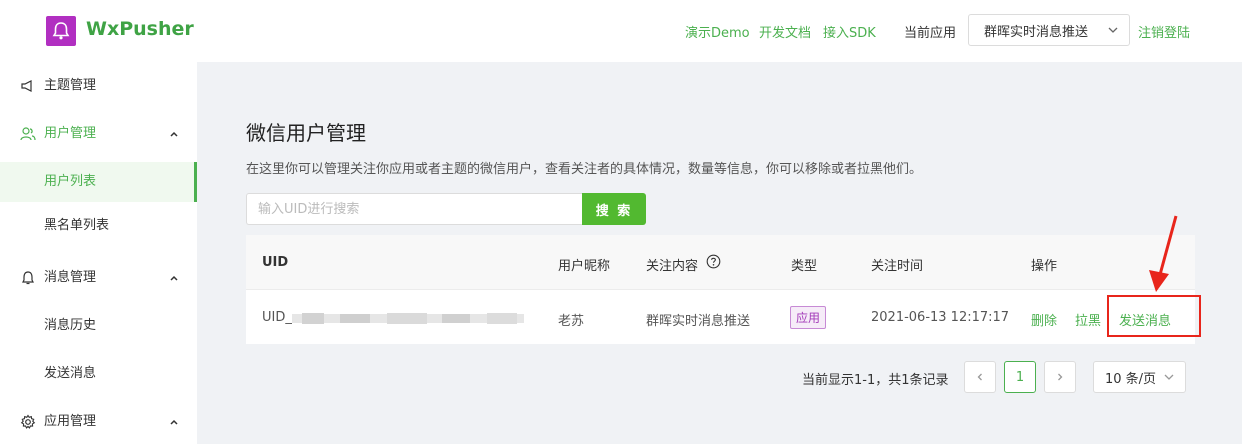  I want to click on help-circle-icon, so click(713, 263).